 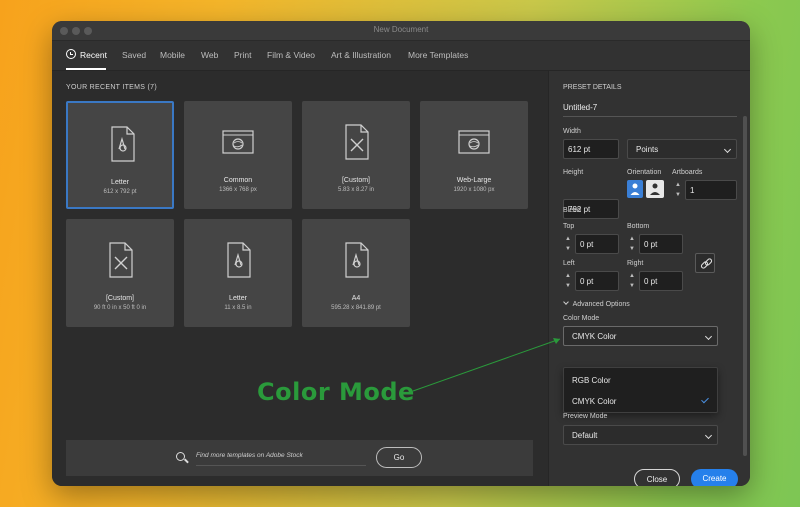 What do you see at coordinates (597, 244) in the screenshot?
I see `bleed-top-input: 0 pt` at bounding box center [597, 244].